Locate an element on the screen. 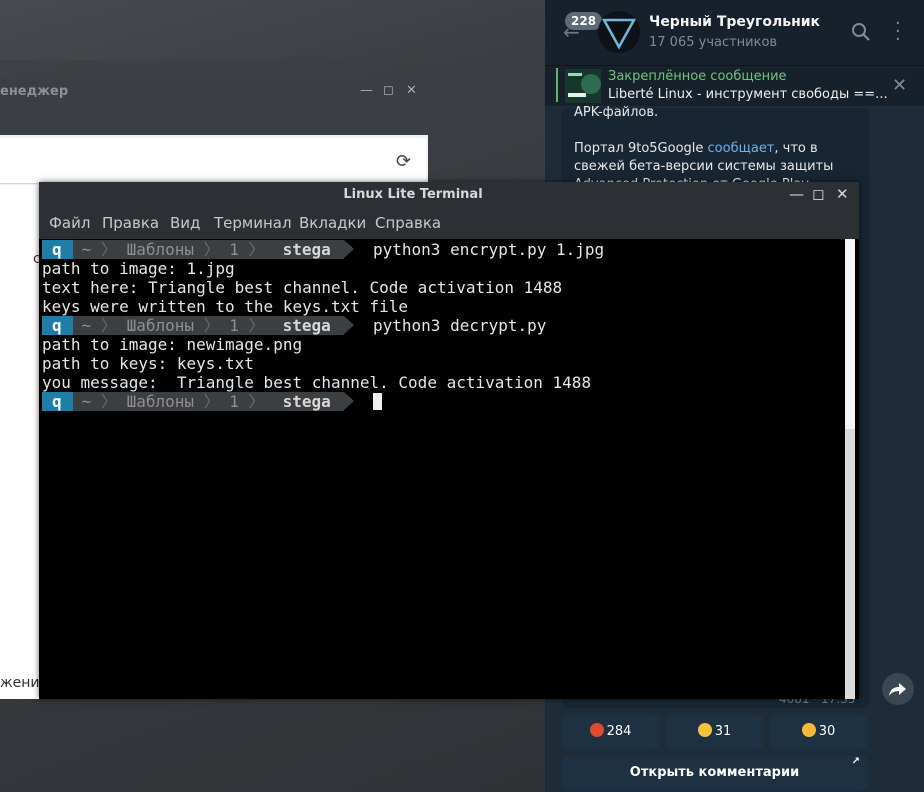 This screenshot has width=924, height=792. terminal-output-line: path to image: 1.jpg is located at coordinates (138, 268).